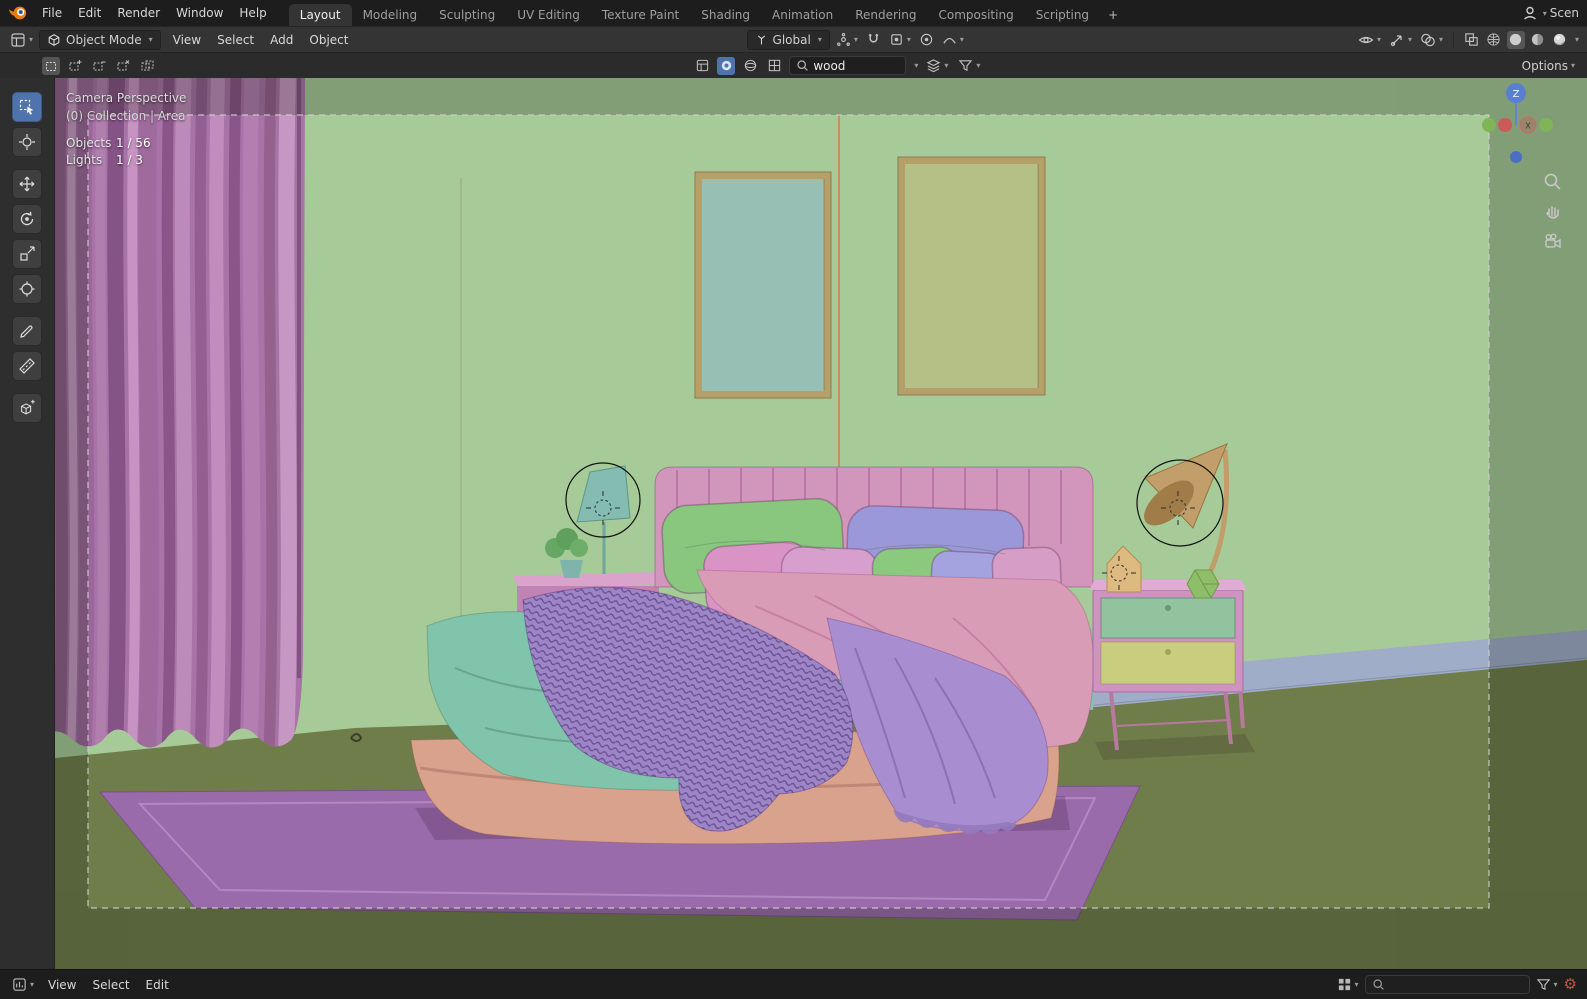  I want to click on filter-grid-icon, so click(774, 66).